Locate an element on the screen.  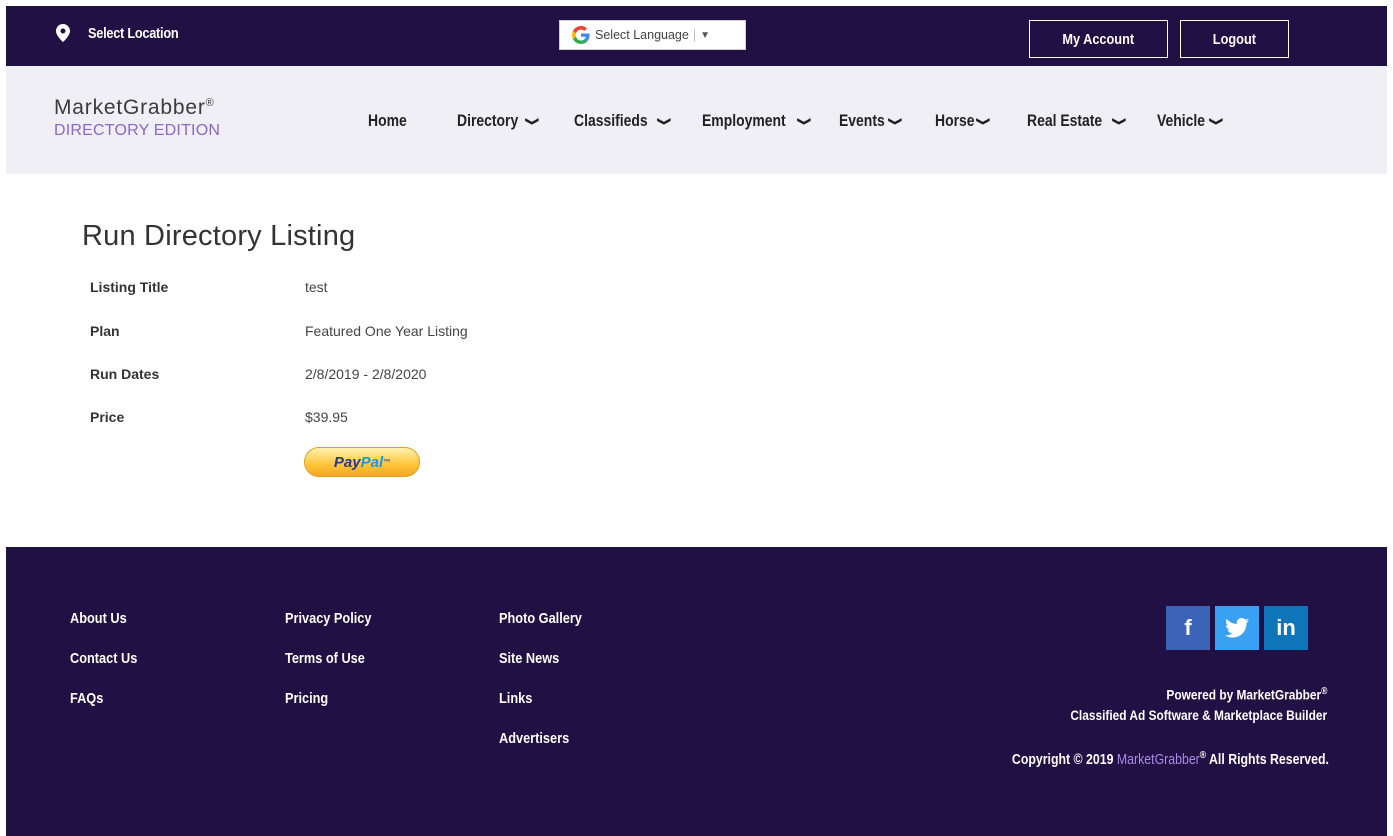
nav-item-label: Vehicle is located at coordinates (1181, 120).